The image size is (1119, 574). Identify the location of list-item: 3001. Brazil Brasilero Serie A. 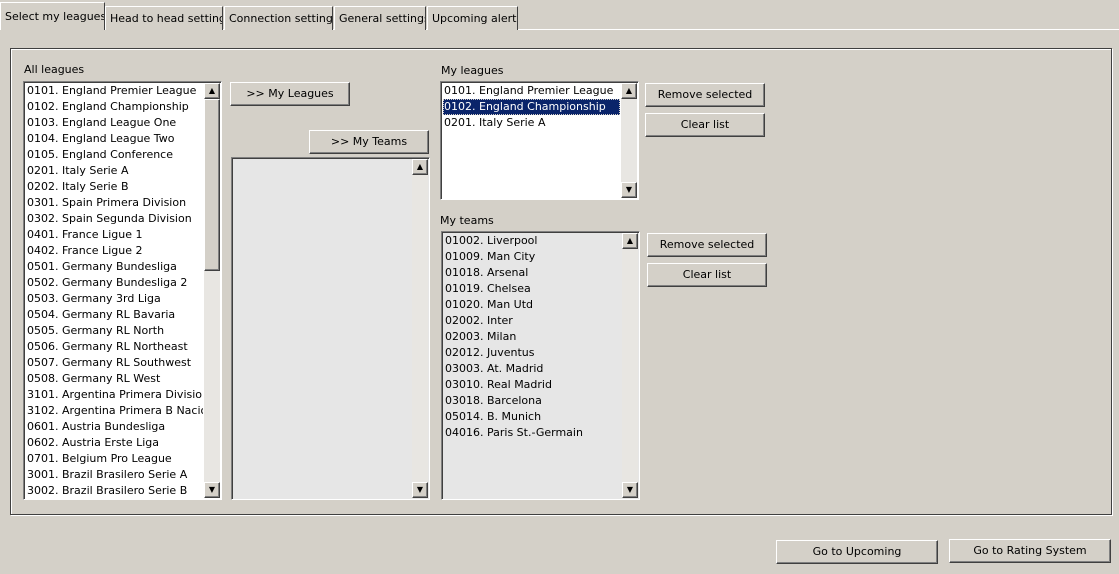
(114, 475).